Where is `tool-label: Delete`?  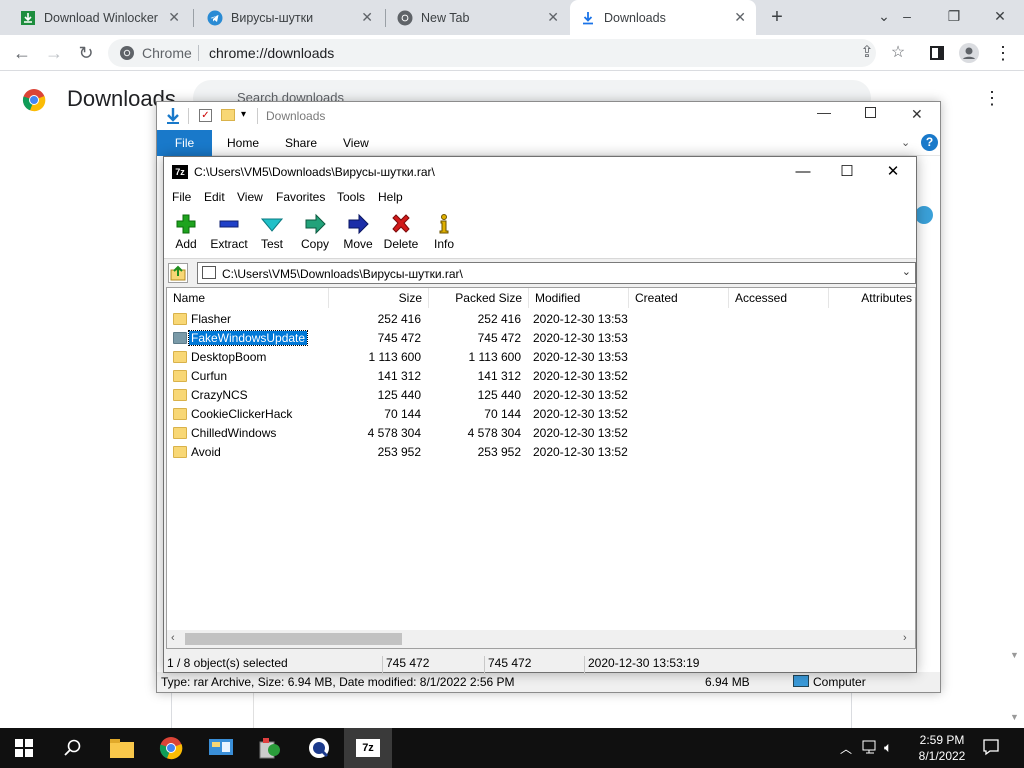
tool-label: Delete is located at coordinates (401, 244).